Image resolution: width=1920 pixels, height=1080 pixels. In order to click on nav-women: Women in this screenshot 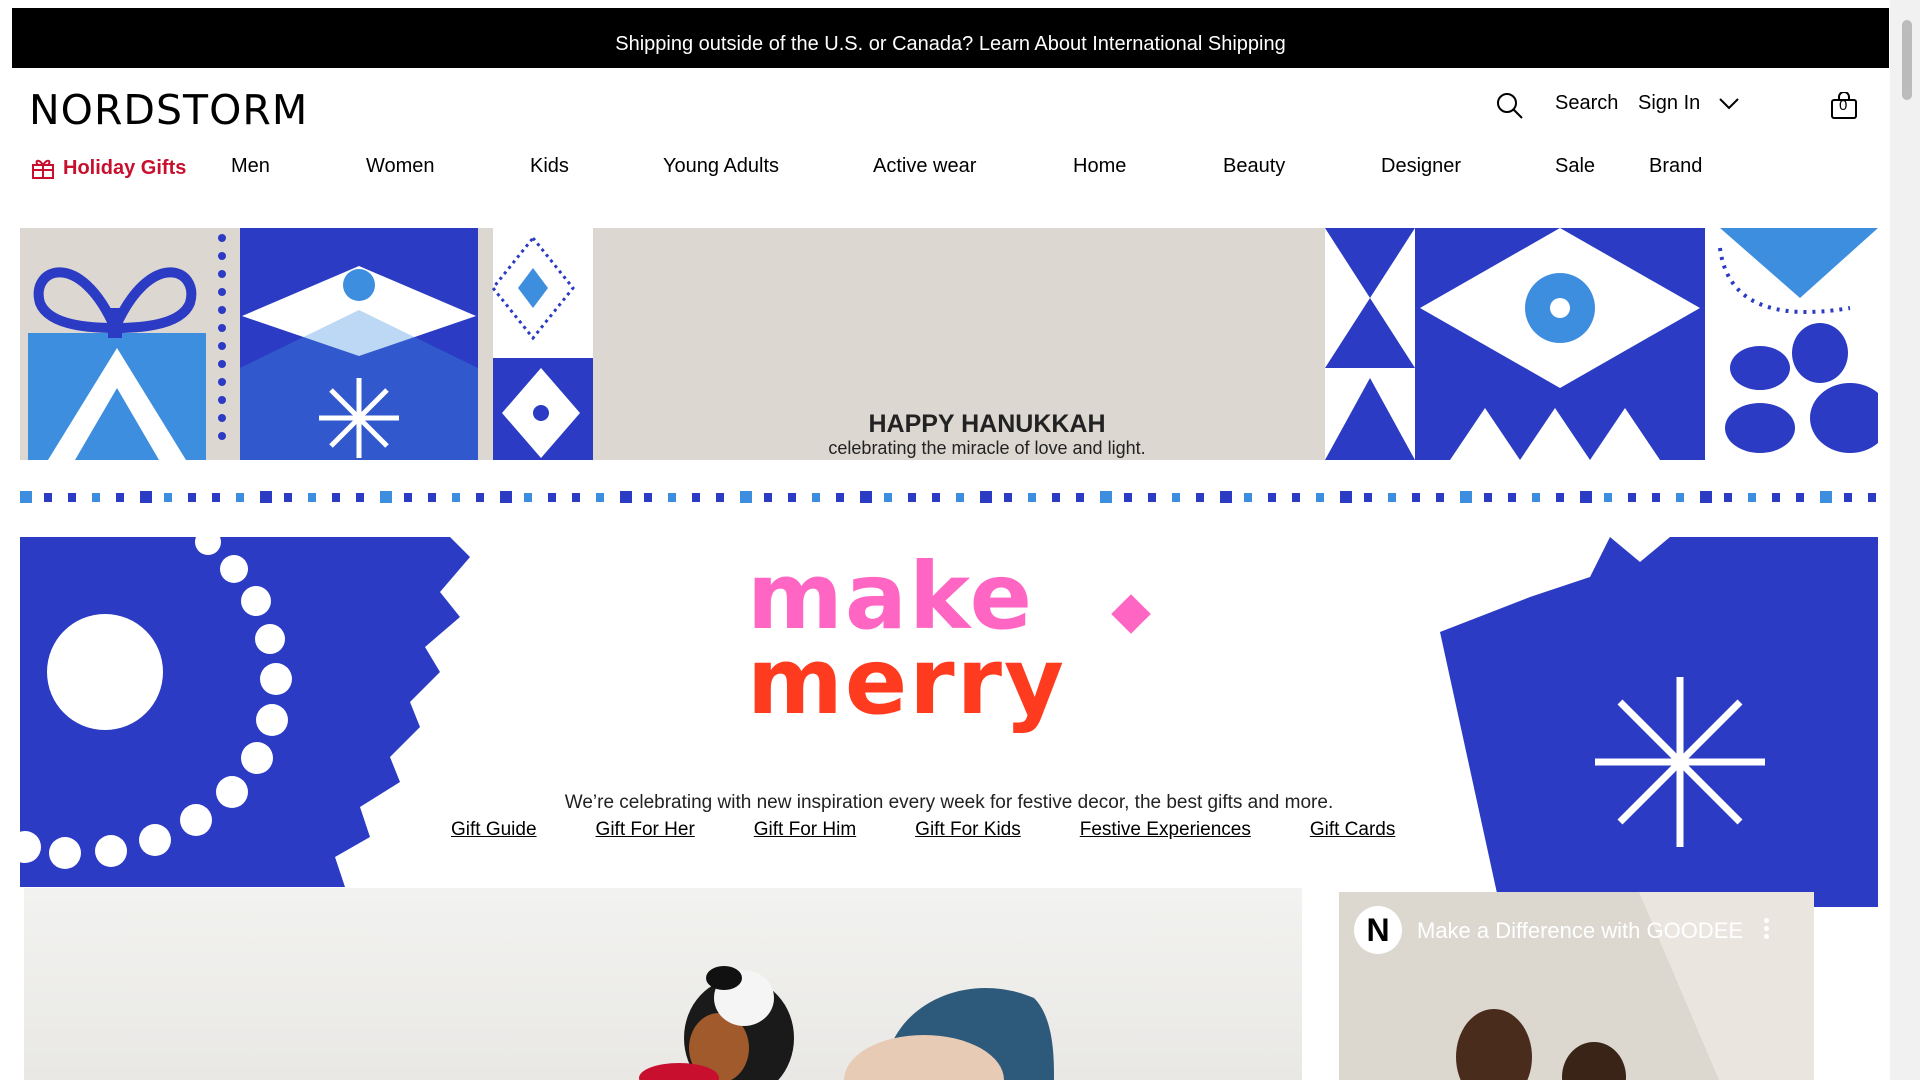, I will do `click(400, 166)`.